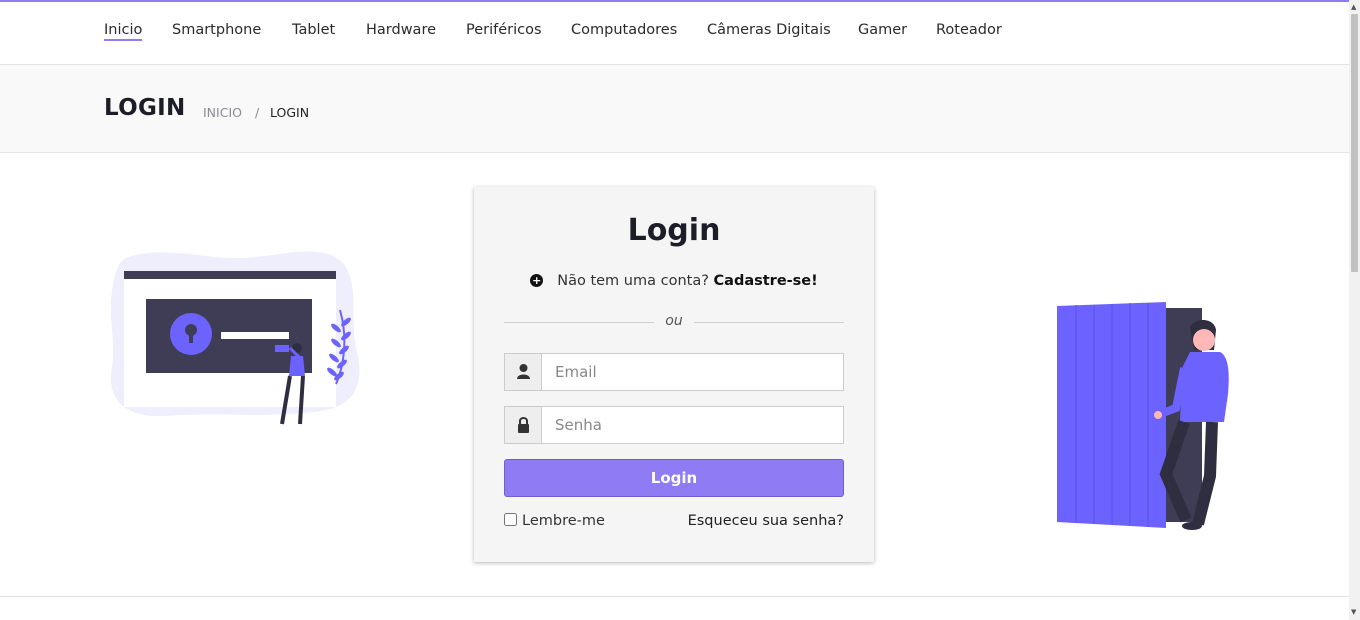 The image size is (1360, 620). What do you see at coordinates (624, 30) in the screenshot?
I see `nav-item-computadores: Computadores` at bounding box center [624, 30].